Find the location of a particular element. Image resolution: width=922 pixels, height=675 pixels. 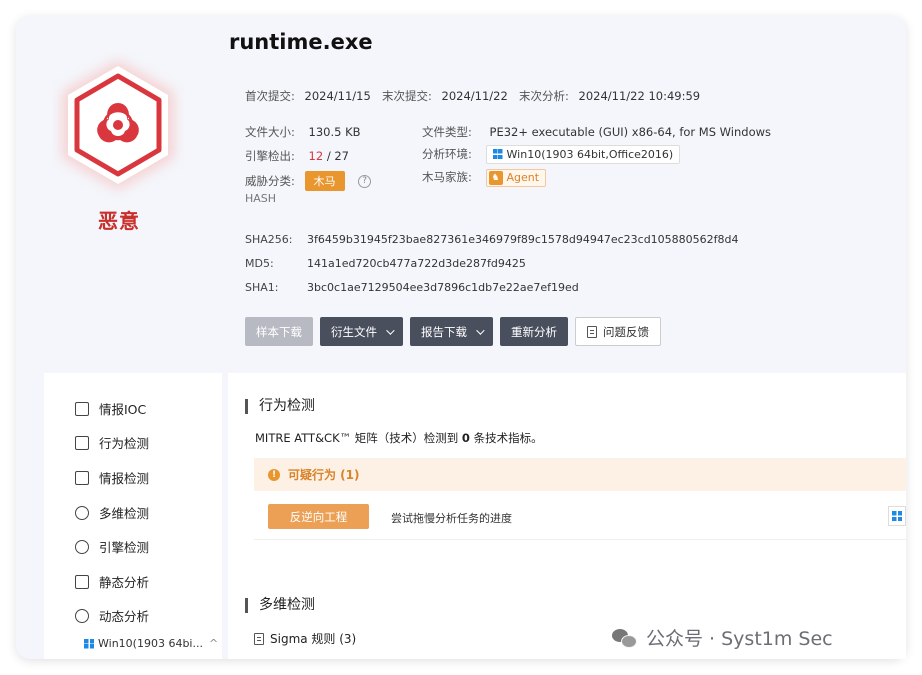

family-value: Agent is located at coordinates (523, 177).